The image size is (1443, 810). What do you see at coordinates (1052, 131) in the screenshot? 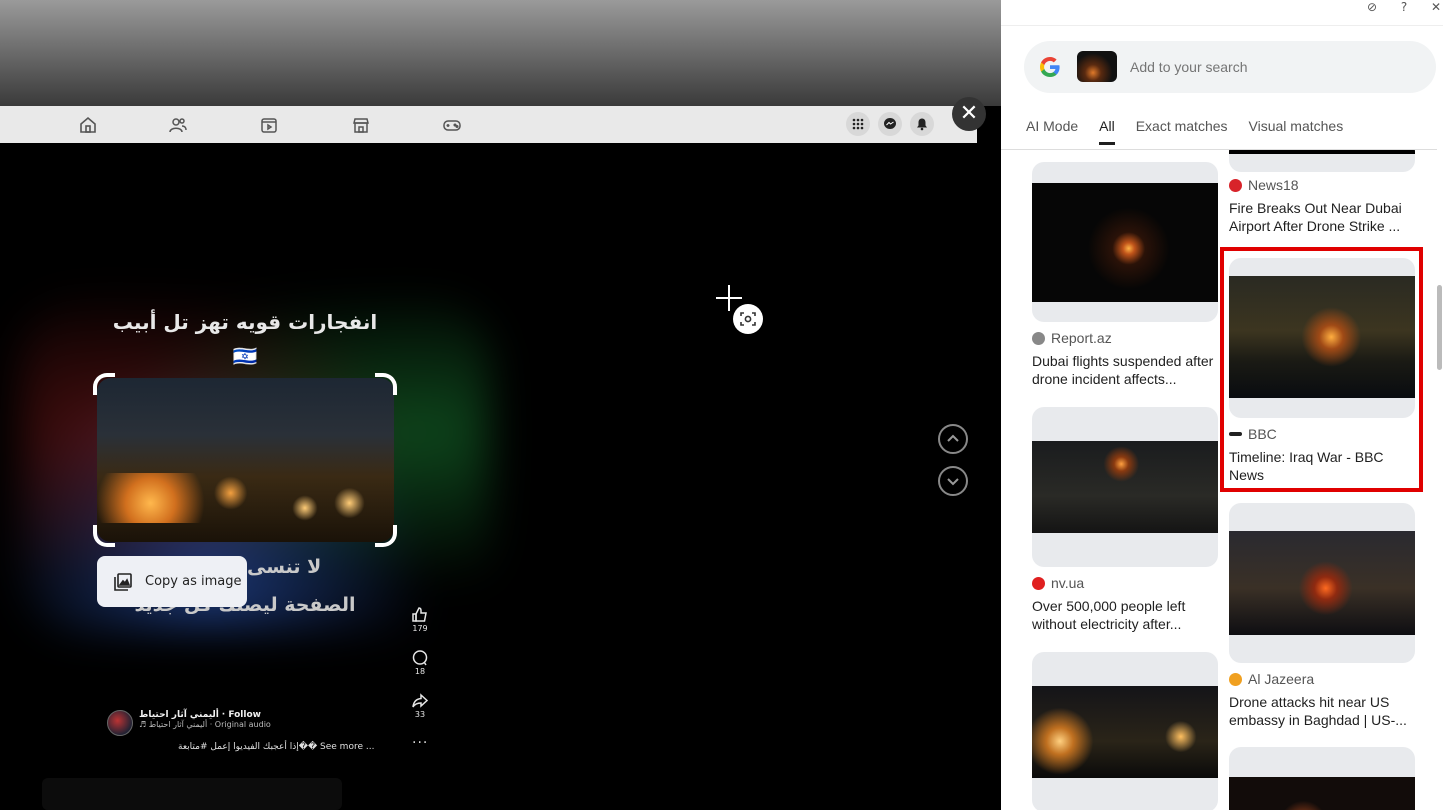
I see `tab-ai-mode: AI Mode` at bounding box center [1052, 131].